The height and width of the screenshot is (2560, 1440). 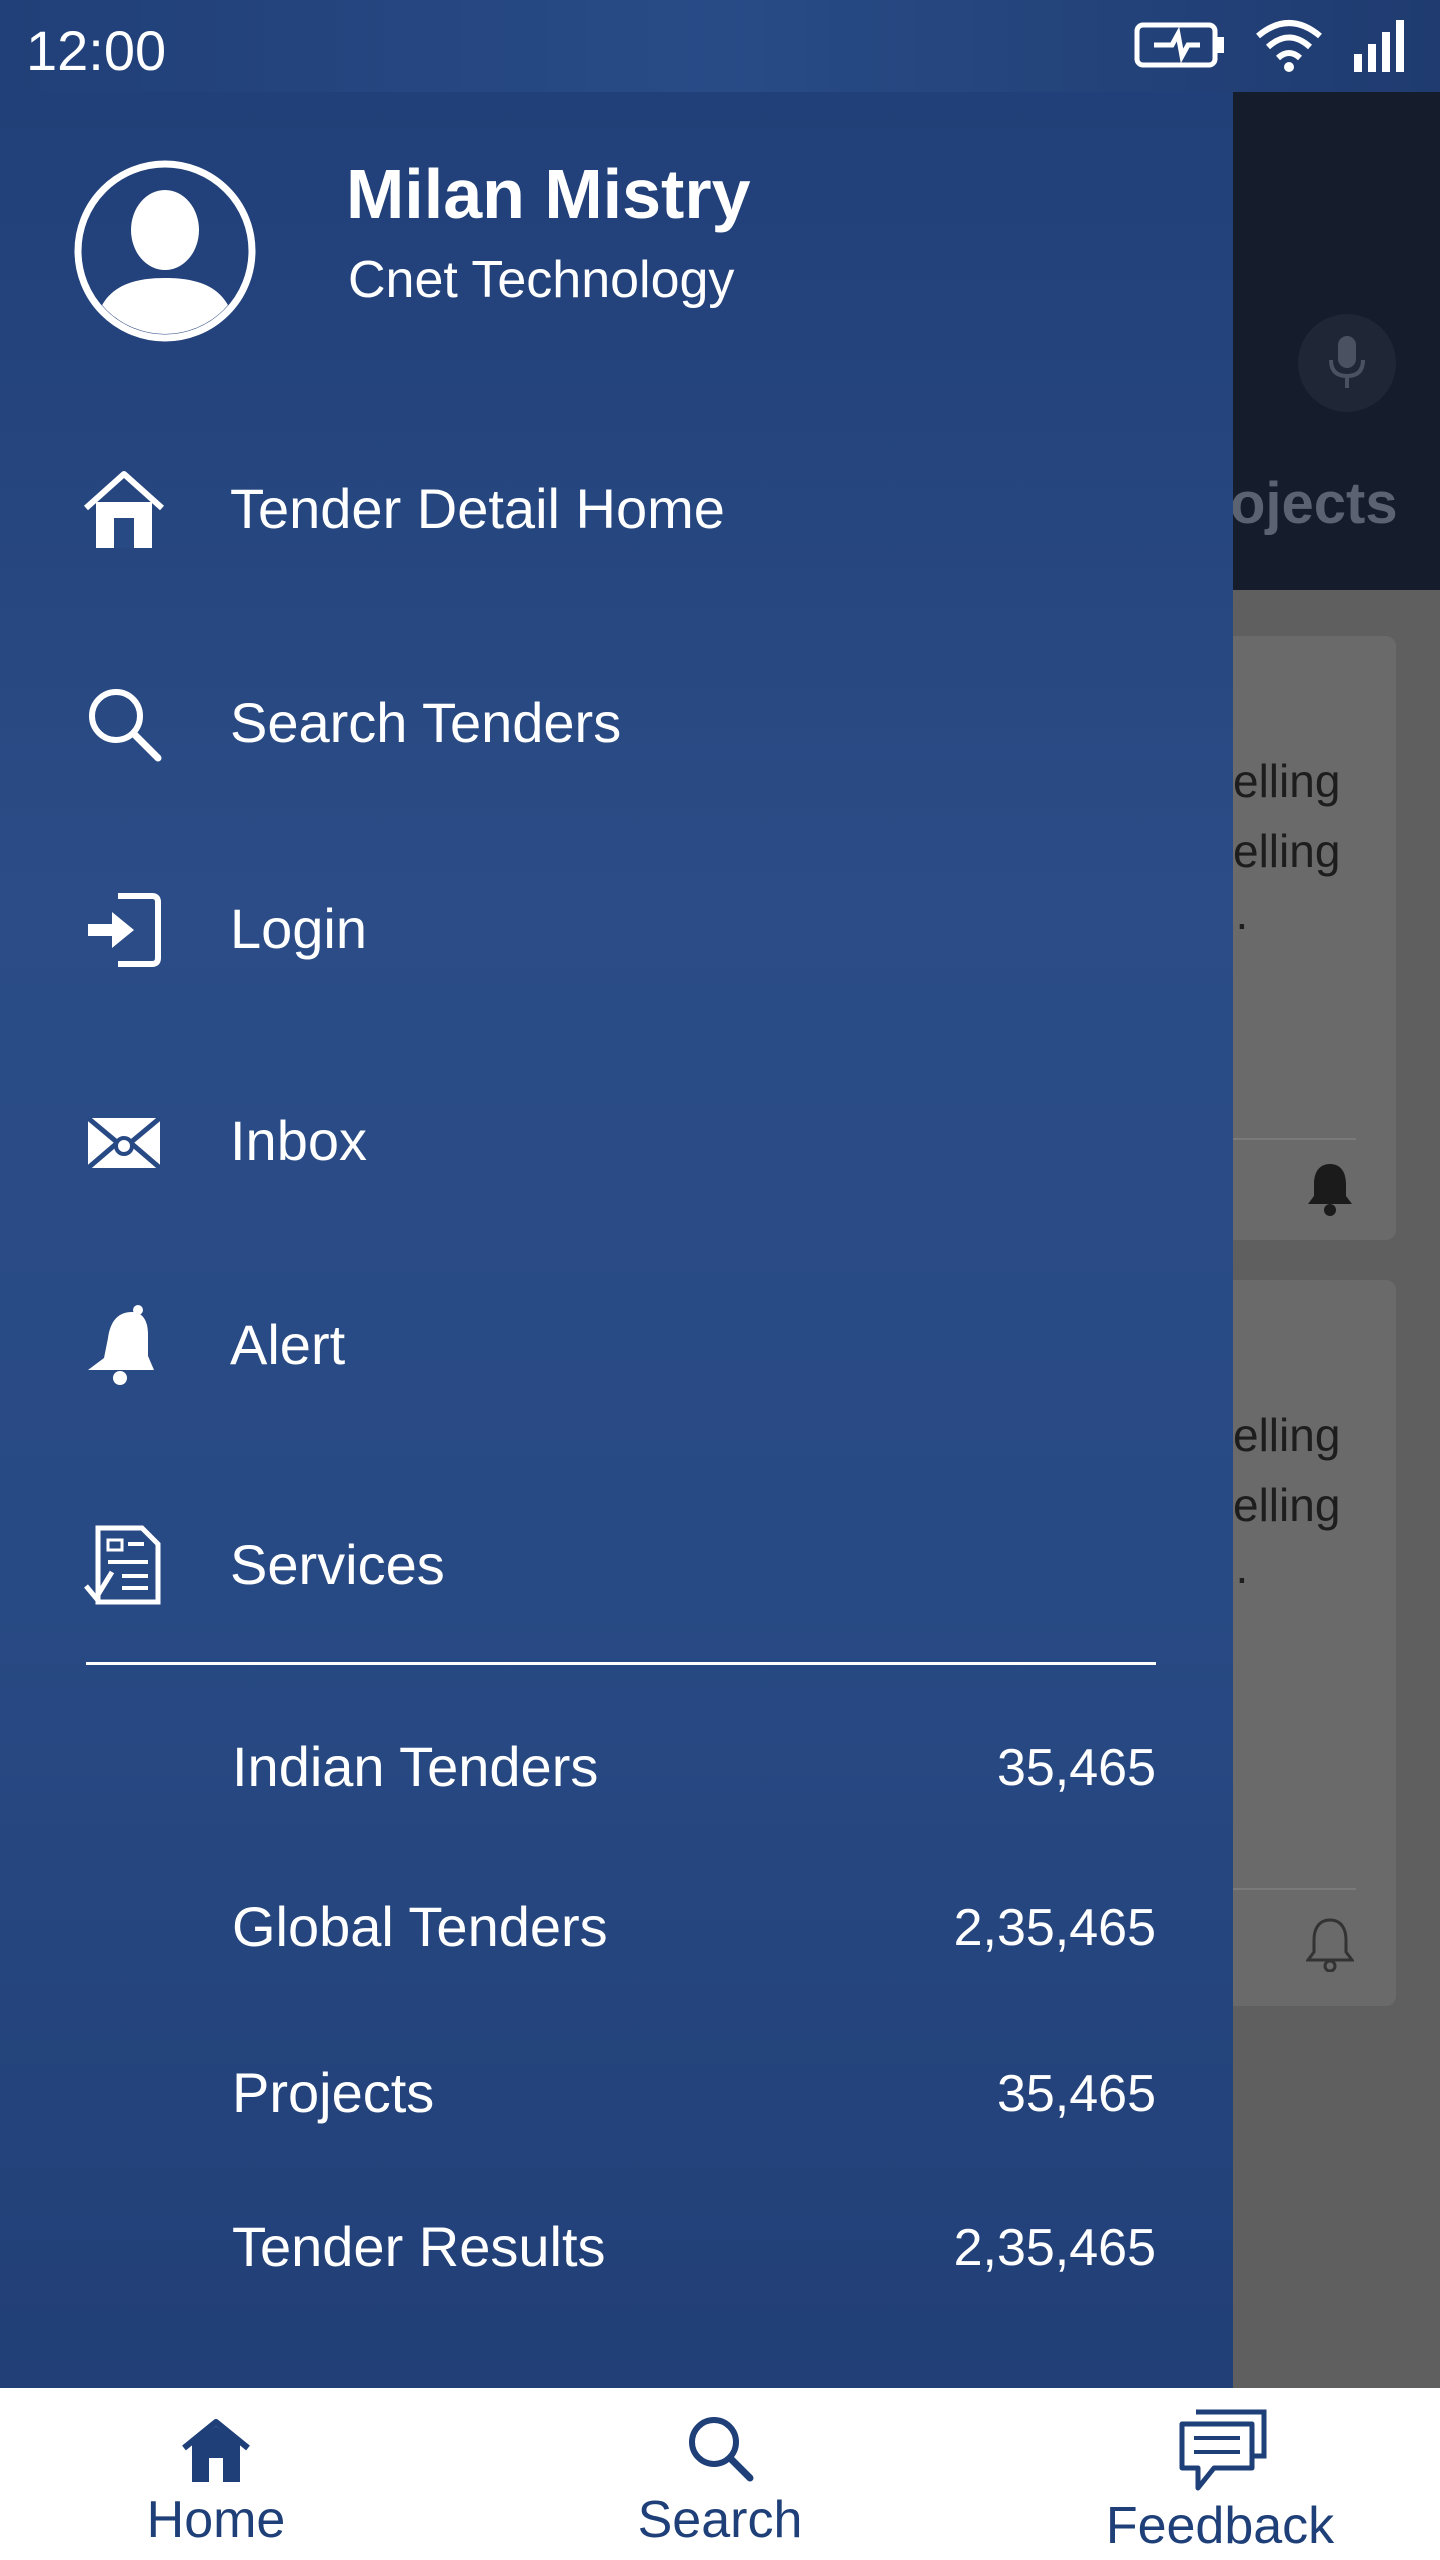 What do you see at coordinates (1314, 503) in the screenshot?
I see `background-tab-projects: ojects` at bounding box center [1314, 503].